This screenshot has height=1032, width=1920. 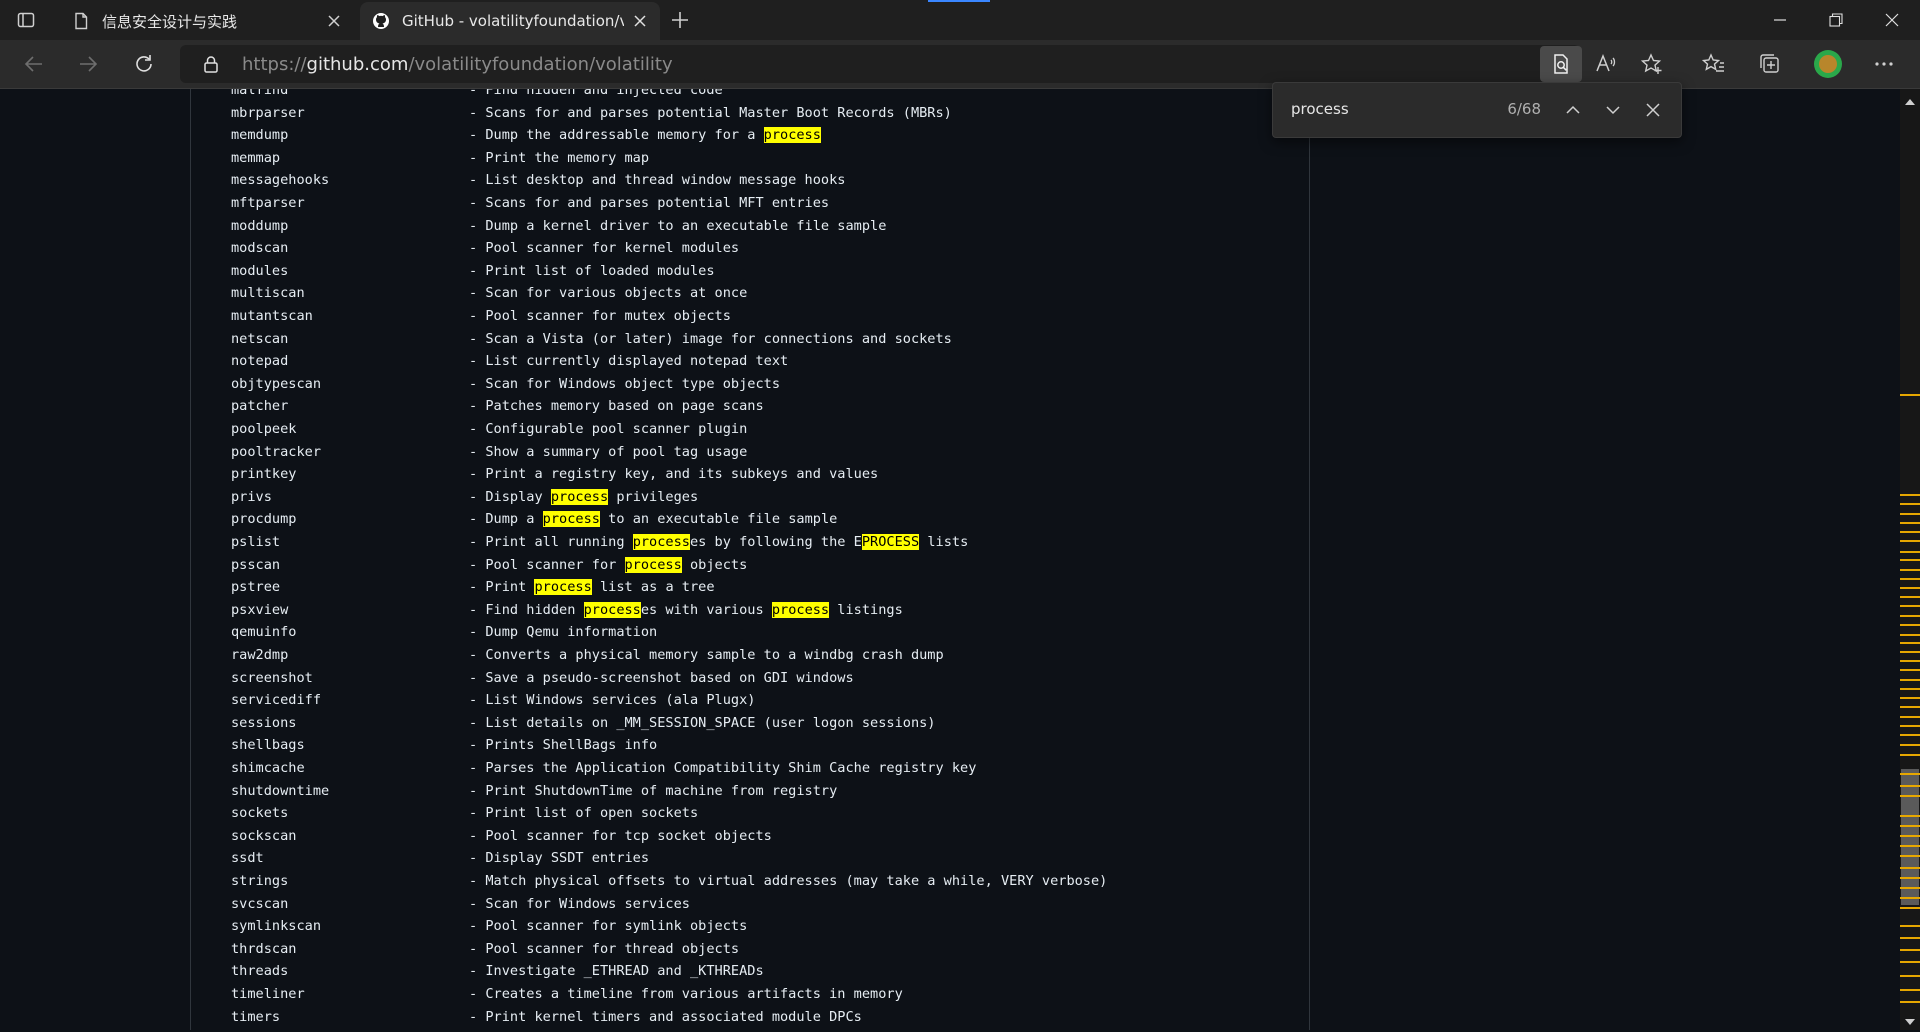 I want to click on refresh-icon, so click(x=144, y=64).